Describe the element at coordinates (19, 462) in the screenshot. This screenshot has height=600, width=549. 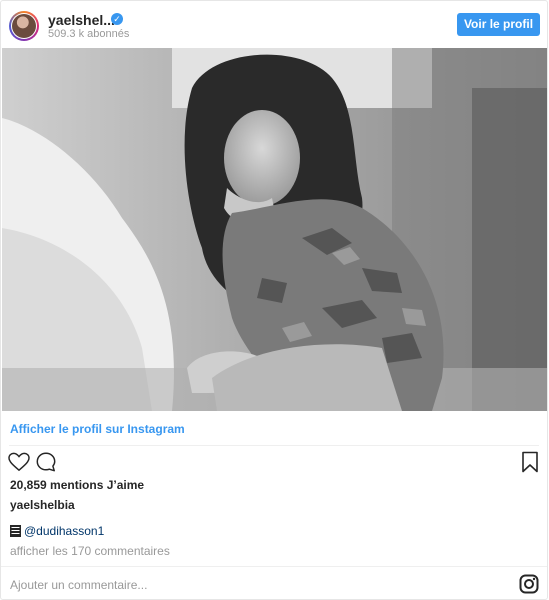
I see `heart-icon` at that location.